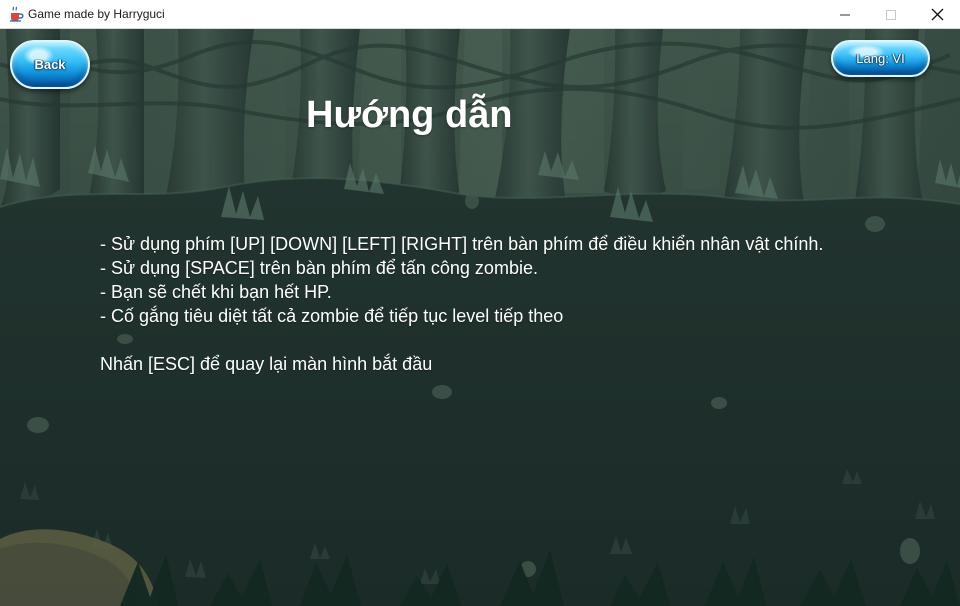  What do you see at coordinates (480, 14) in the screenshot?
I see `window-titlebar: Game made by Harryguci` at bounding box center [480, 14].